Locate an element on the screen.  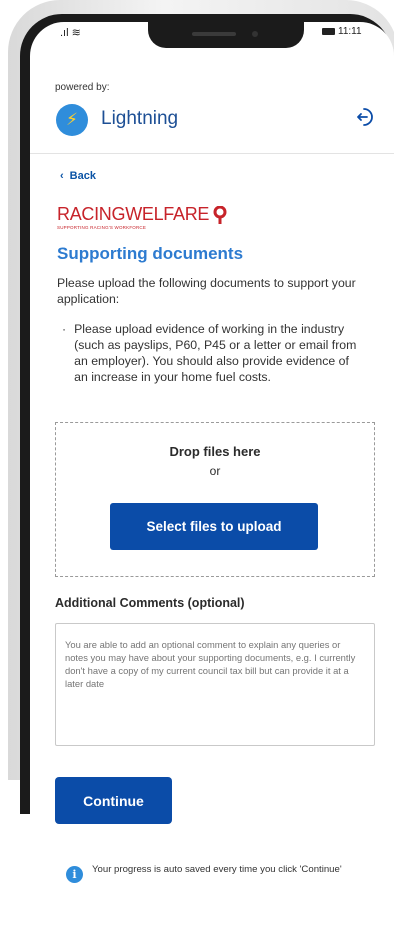
battery-icon is located at coordinates (328, 31).